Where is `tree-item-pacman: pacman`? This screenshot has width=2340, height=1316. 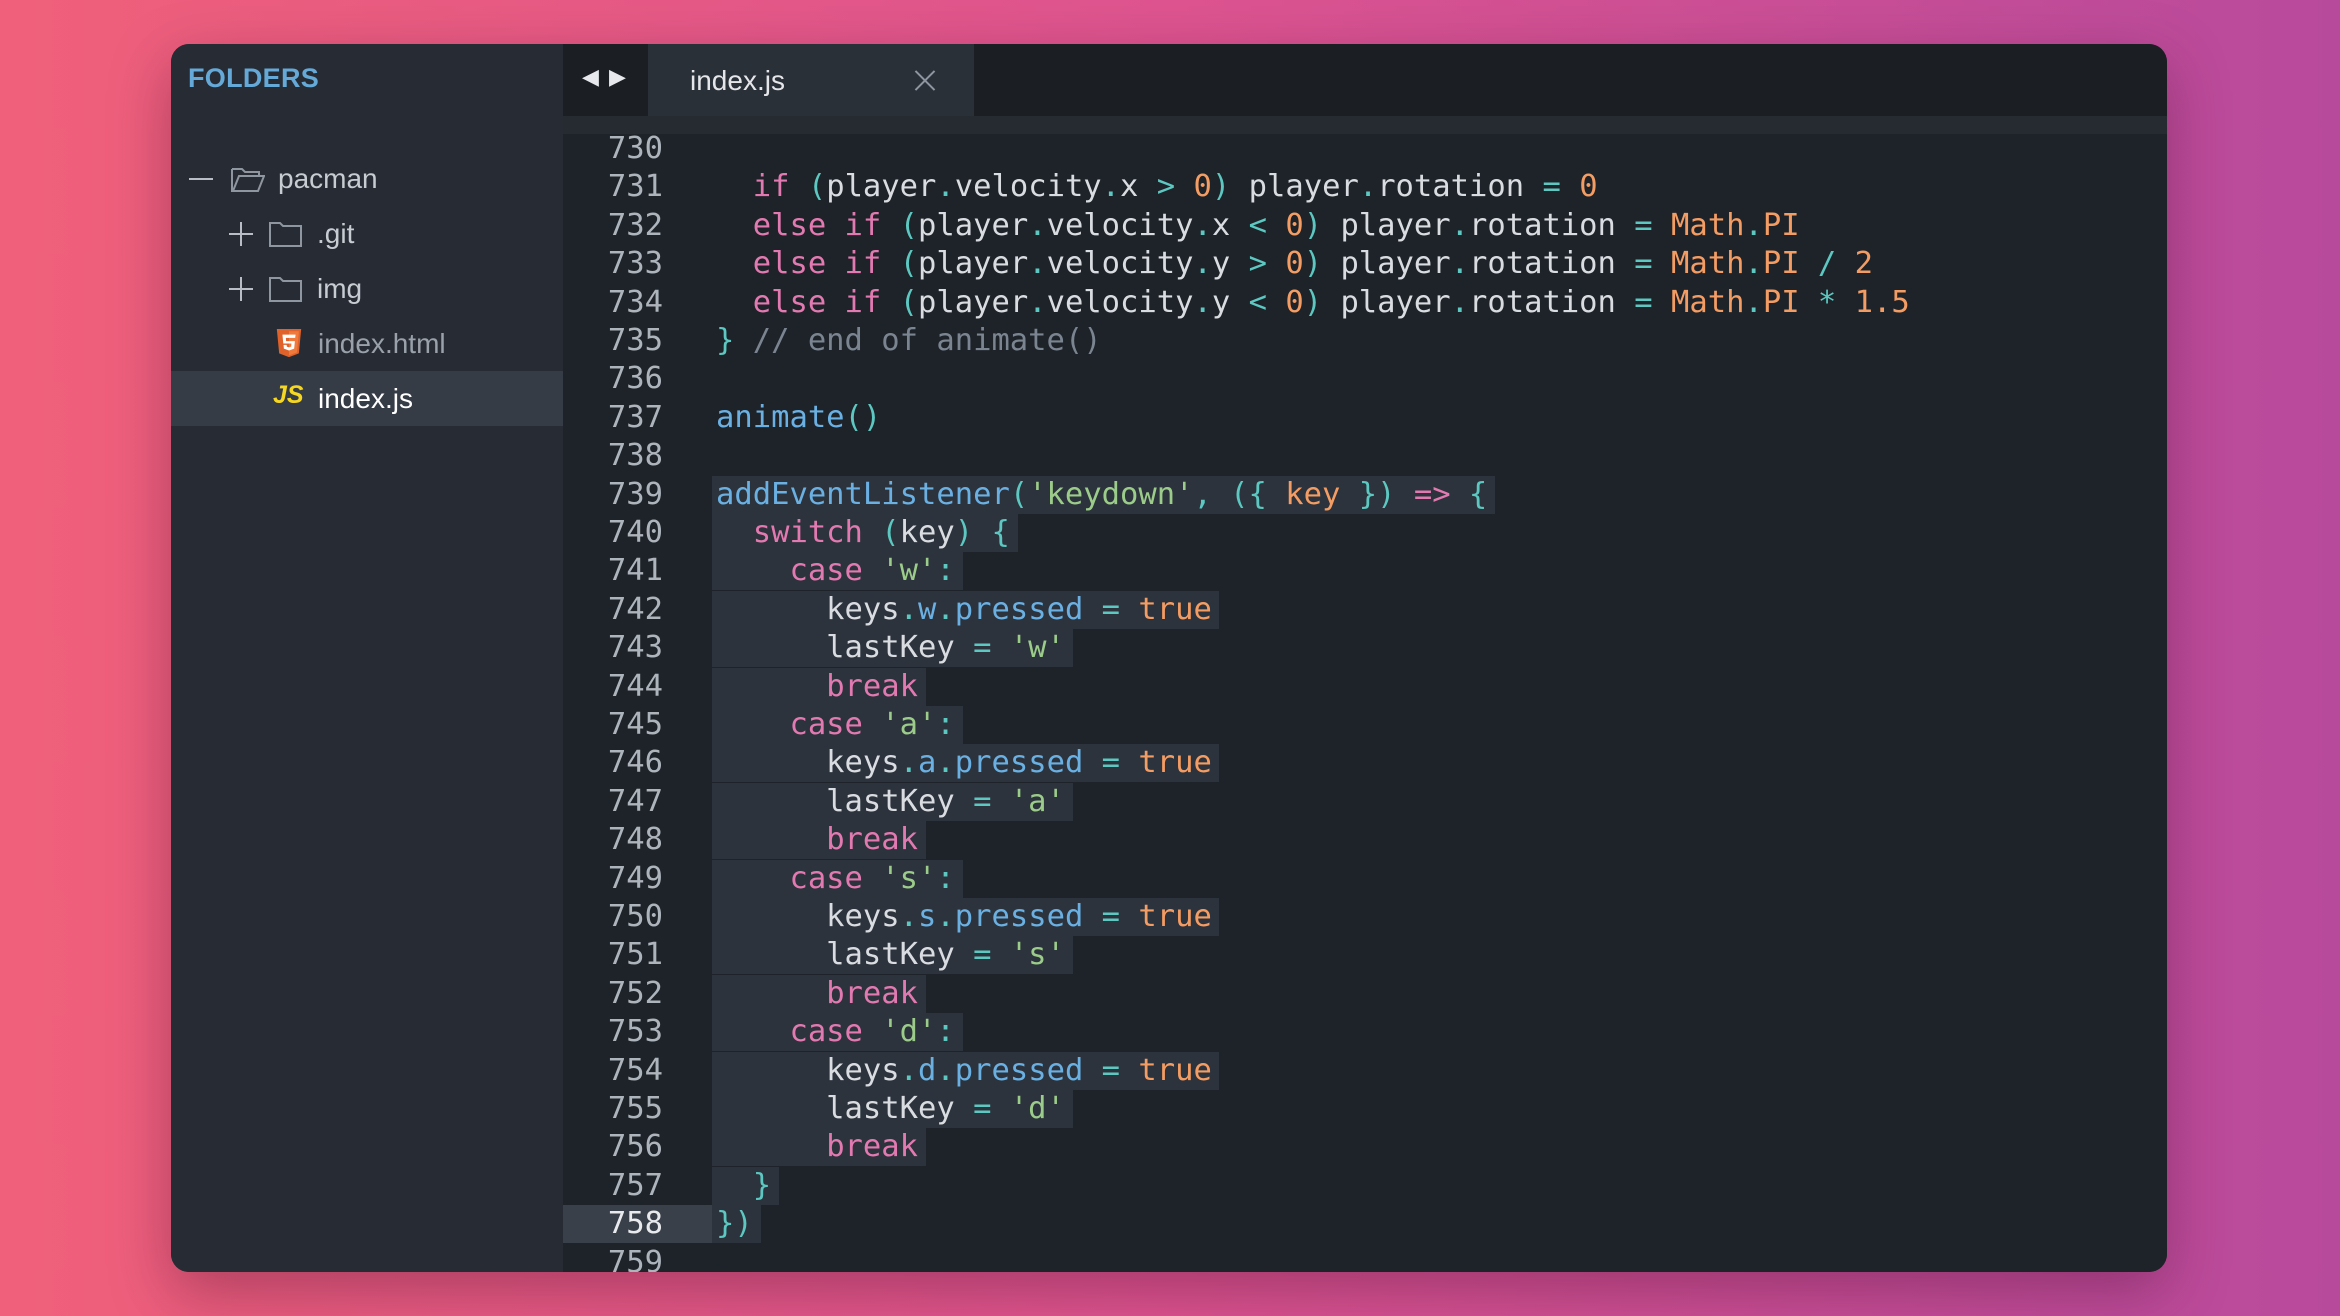 tree-item-pacman: pacman is located at coordinates (367, 178).